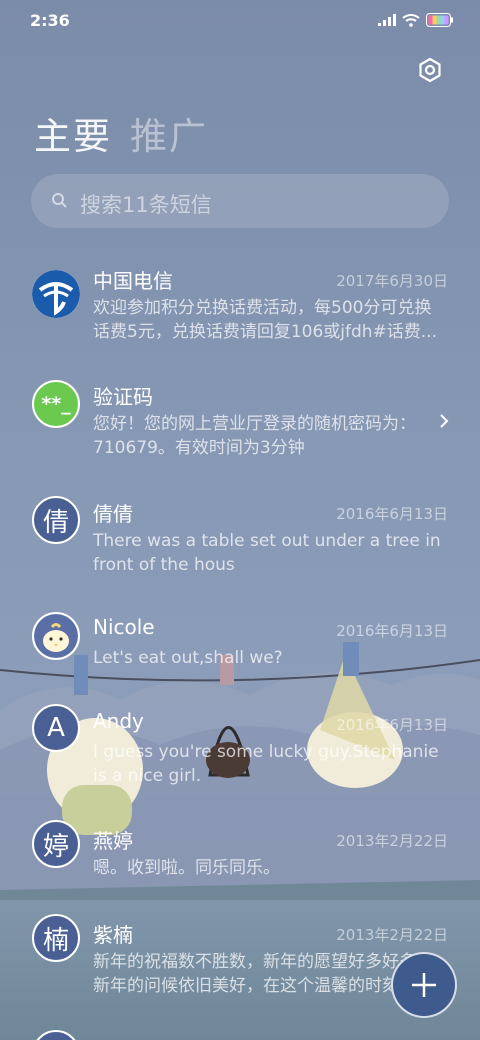 The image size is (480, 1040). Describe the element at coordinates (387, 20) in the screenshot. I see `signal-icon` at that location.